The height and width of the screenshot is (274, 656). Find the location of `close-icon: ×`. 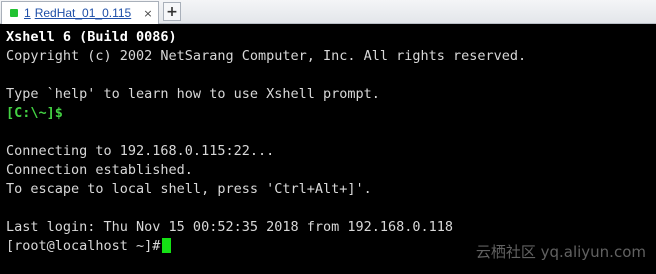

close-icon: × is located at coordinates (148, 13).